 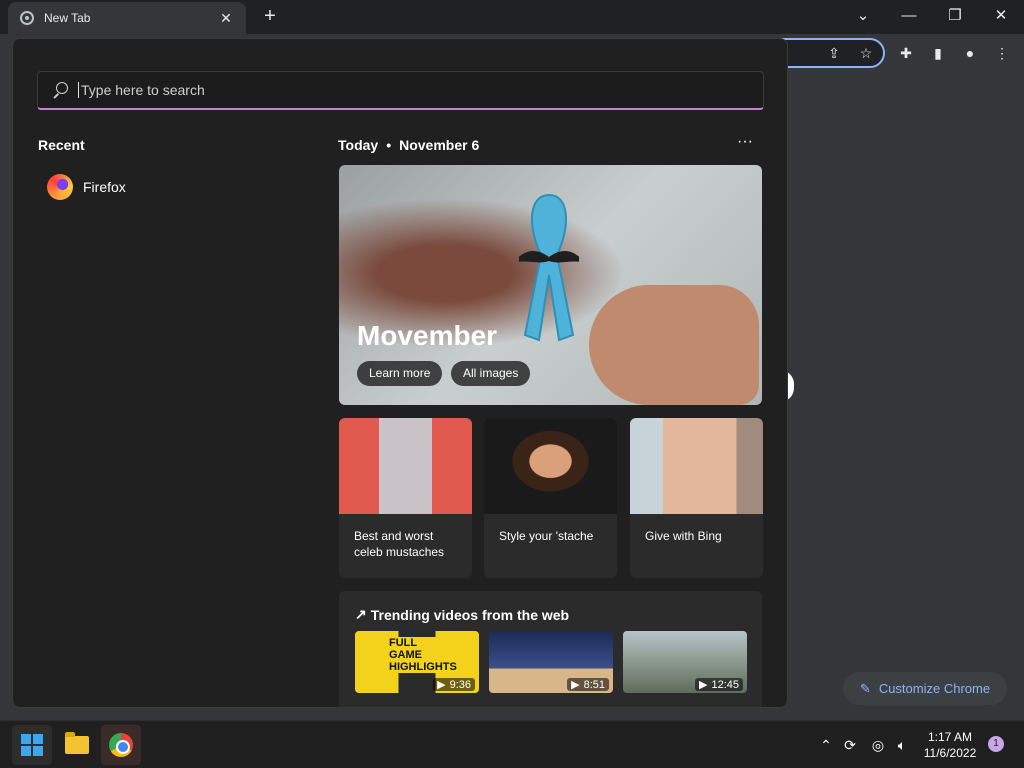 What do you see at coordinates (1001, 16) in the screenshot?
I see `close-window-button: ✕` at bounding box center [1001, 16].